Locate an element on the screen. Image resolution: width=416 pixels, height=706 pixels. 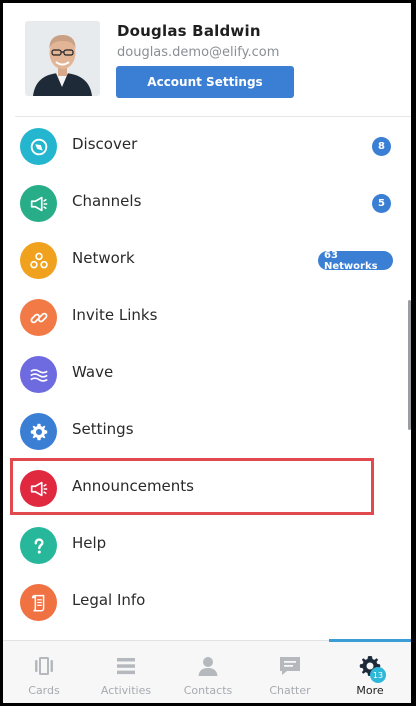
contacts-icon is located at coordinates (208, 666).